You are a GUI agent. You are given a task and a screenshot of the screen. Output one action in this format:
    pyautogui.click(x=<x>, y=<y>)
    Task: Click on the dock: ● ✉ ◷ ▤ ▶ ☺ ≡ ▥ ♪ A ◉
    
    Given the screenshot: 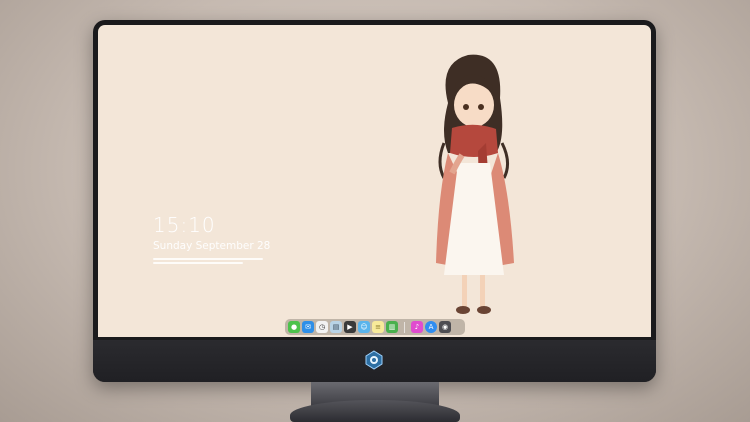 What is the action you would take?
    pyautogui.click(x=375, y=327)
    